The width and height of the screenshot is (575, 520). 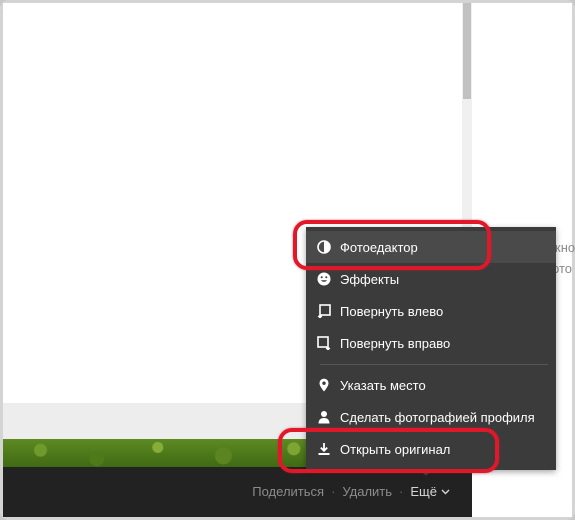 I want to click on smiley-icon, so click(x=324, y=279).